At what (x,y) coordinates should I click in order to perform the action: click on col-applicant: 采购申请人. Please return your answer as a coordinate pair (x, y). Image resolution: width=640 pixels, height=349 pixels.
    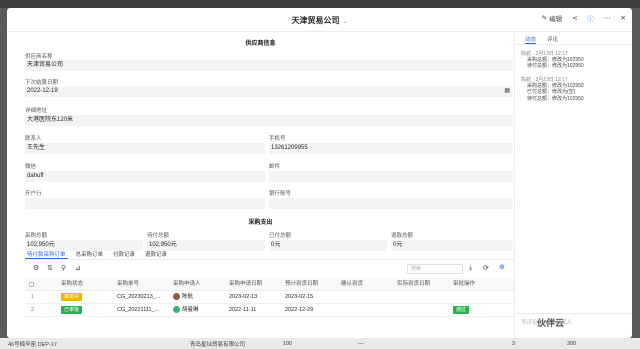
    Looking at the image, I should click on (187, 284).